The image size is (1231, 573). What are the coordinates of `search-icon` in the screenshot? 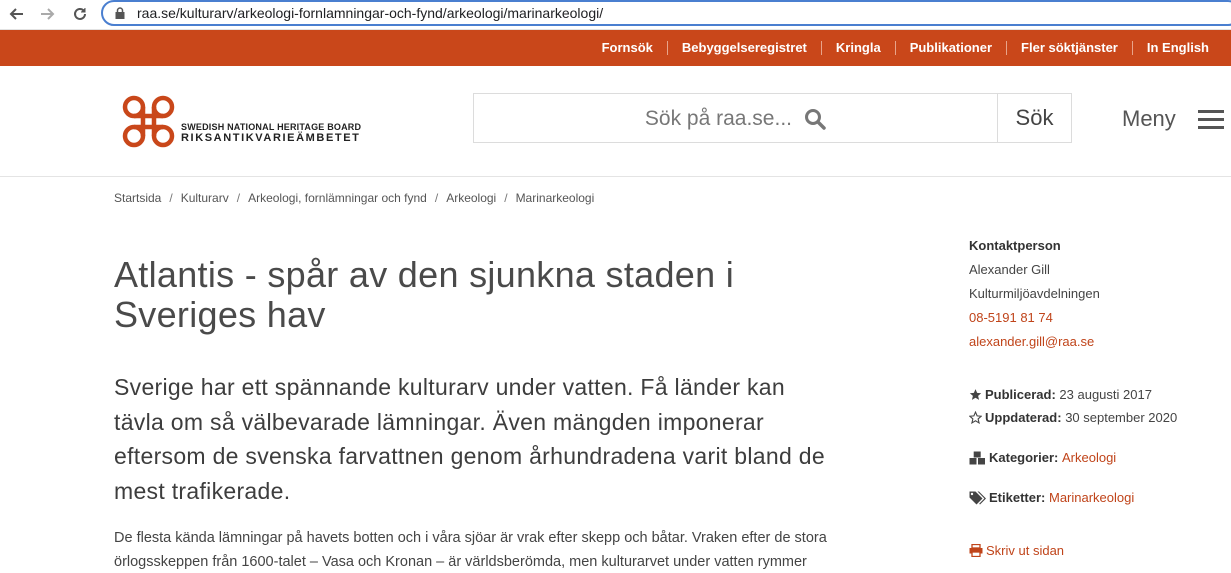 It's located at (815, 119).